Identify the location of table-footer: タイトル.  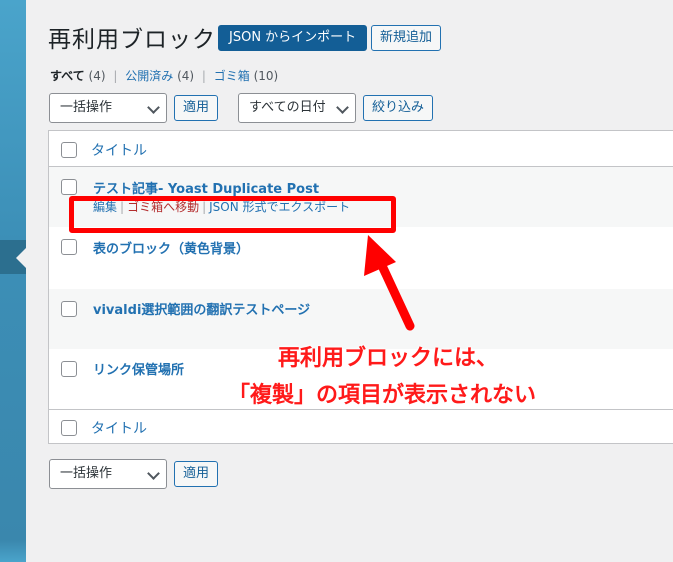
(361, 426).